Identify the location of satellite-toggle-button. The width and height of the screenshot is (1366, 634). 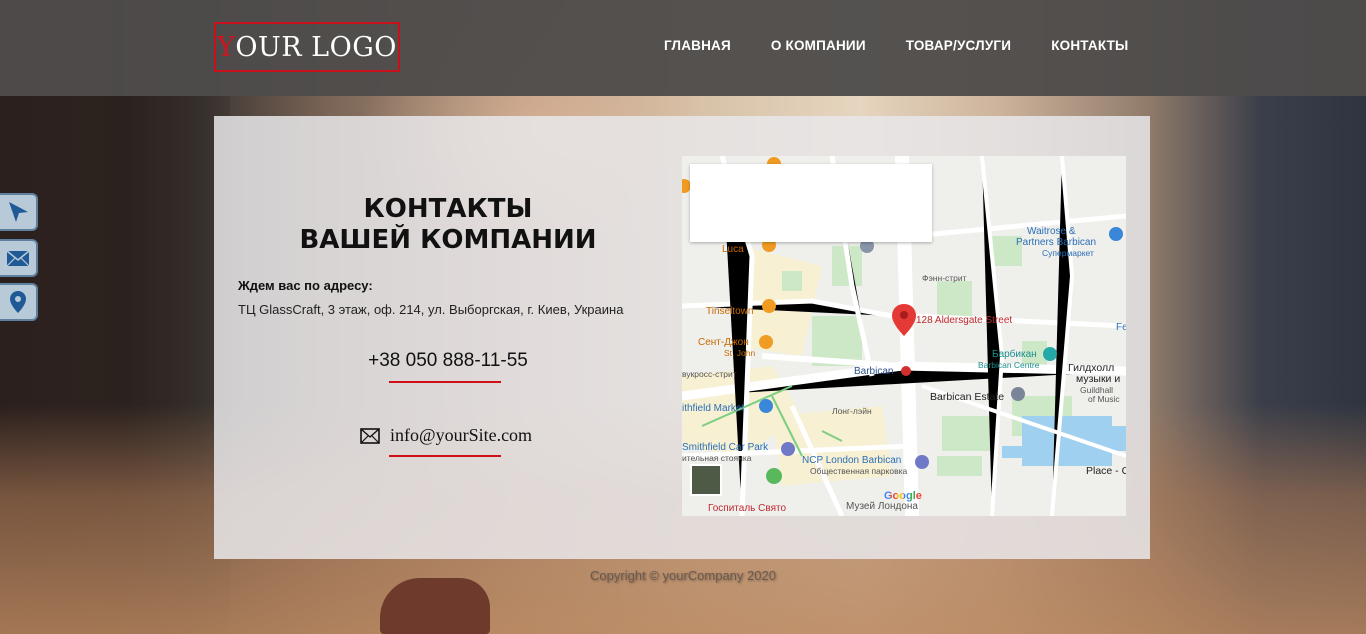
(706, 480).